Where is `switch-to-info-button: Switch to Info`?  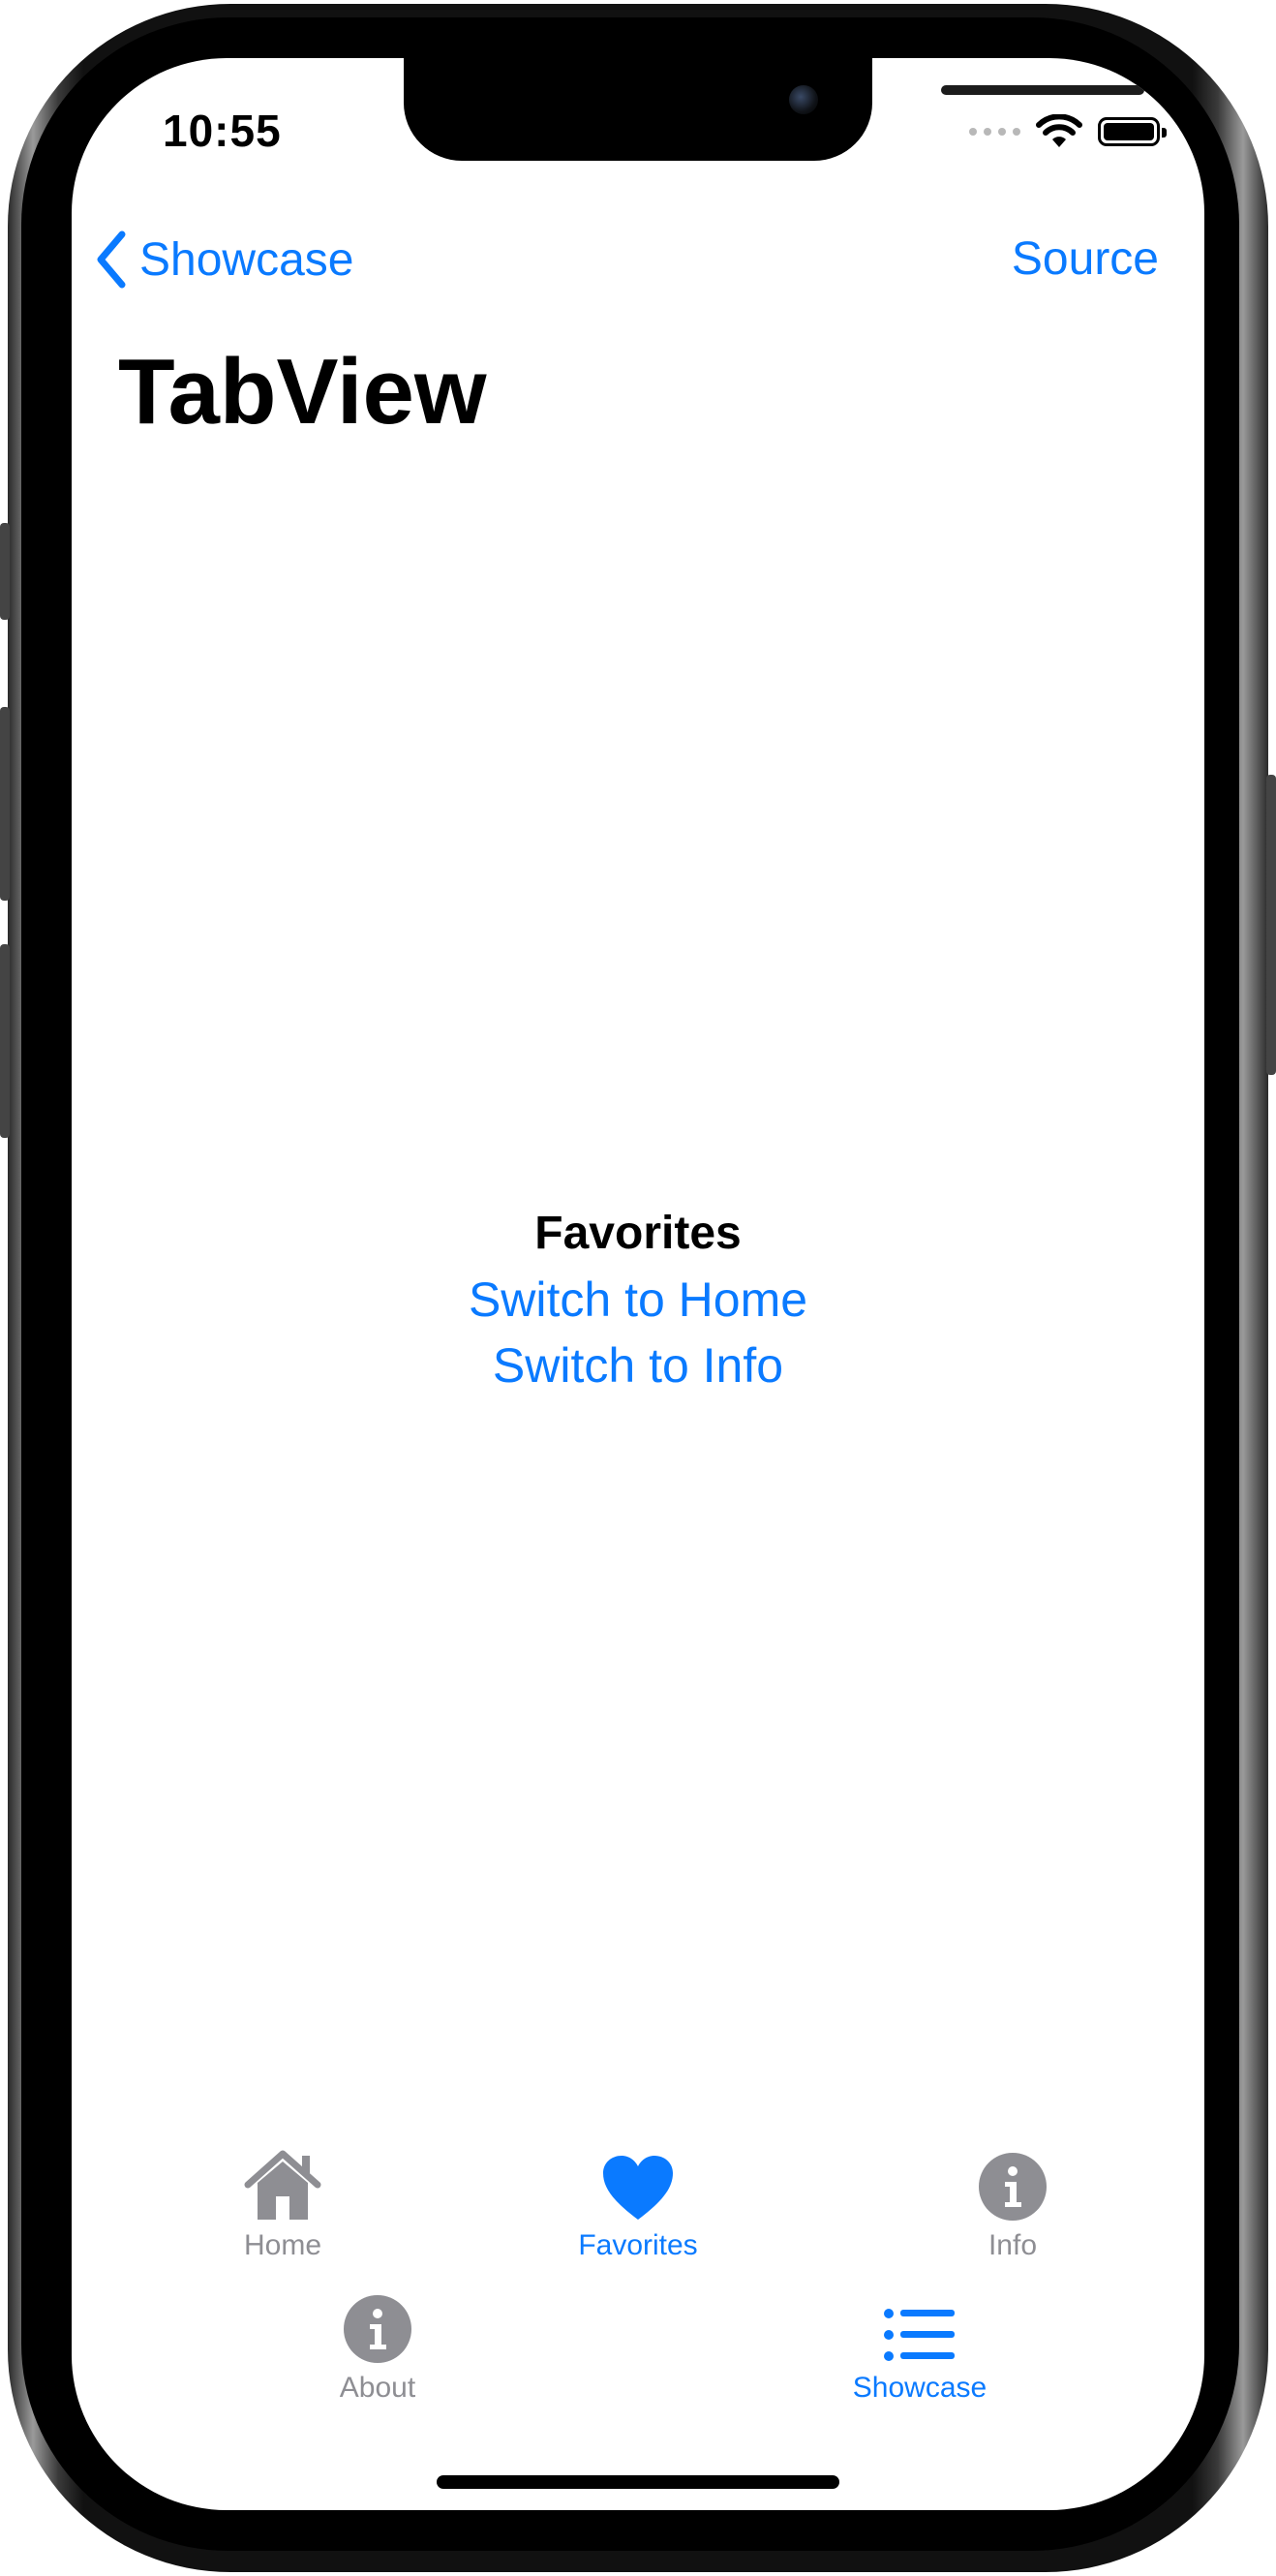
switch-to-info-button: Switch to Info is located at coordinates (638, 1365).